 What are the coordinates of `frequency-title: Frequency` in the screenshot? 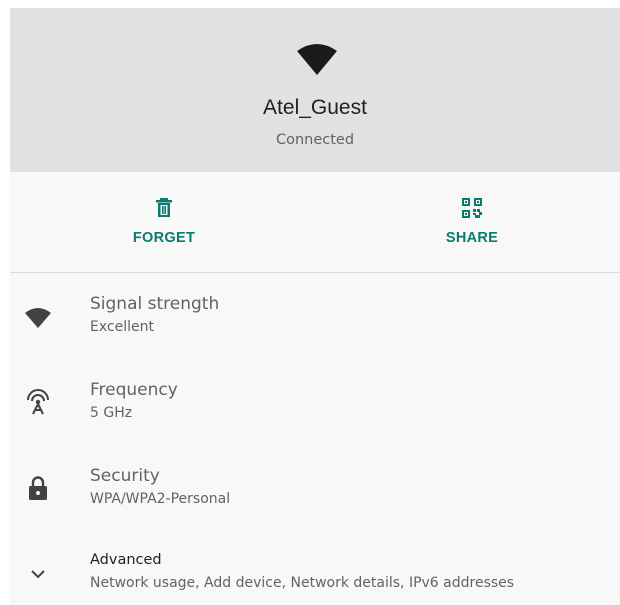 It's located at (134, 390).